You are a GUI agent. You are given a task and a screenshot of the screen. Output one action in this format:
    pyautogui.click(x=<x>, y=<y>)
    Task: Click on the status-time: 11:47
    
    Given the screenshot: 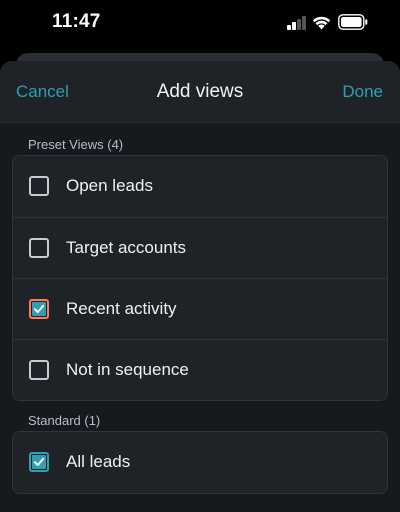 What is the action you would take?
    pyautogui.click(x=76, y=21)
    